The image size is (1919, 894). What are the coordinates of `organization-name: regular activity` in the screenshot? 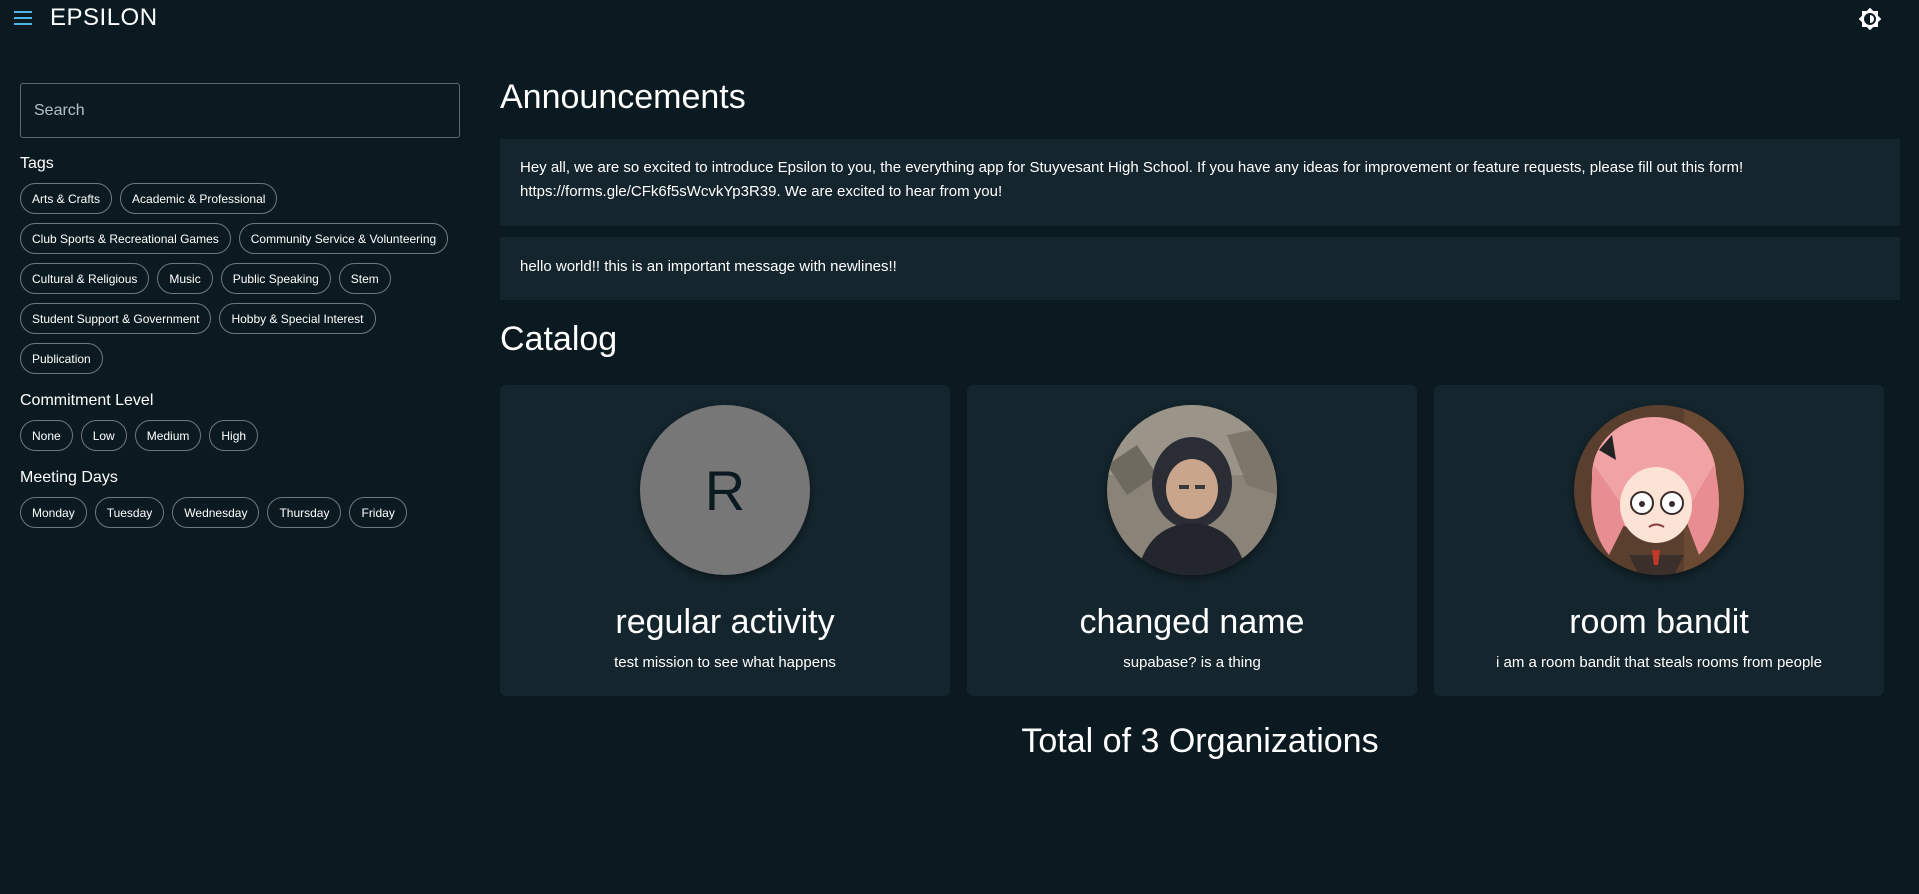 It's located at (725, 622).